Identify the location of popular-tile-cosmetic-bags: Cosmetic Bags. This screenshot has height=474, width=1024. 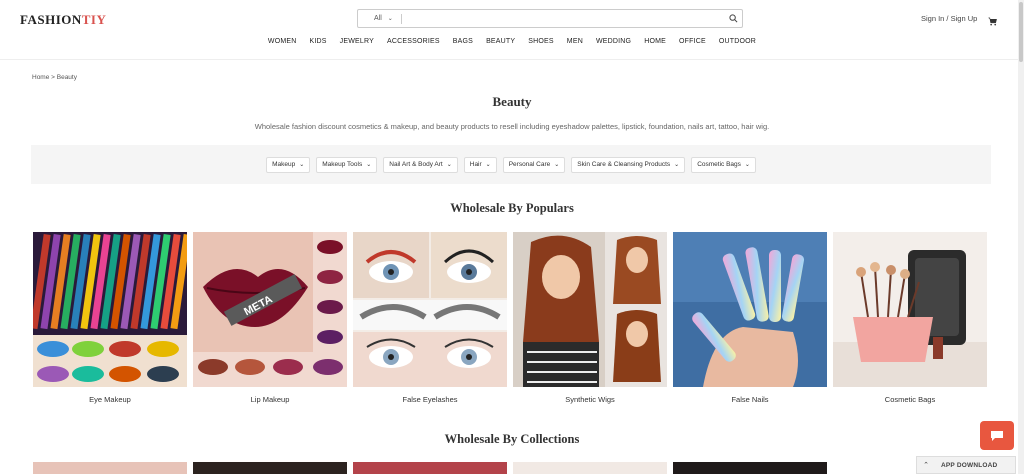
(910, 318).